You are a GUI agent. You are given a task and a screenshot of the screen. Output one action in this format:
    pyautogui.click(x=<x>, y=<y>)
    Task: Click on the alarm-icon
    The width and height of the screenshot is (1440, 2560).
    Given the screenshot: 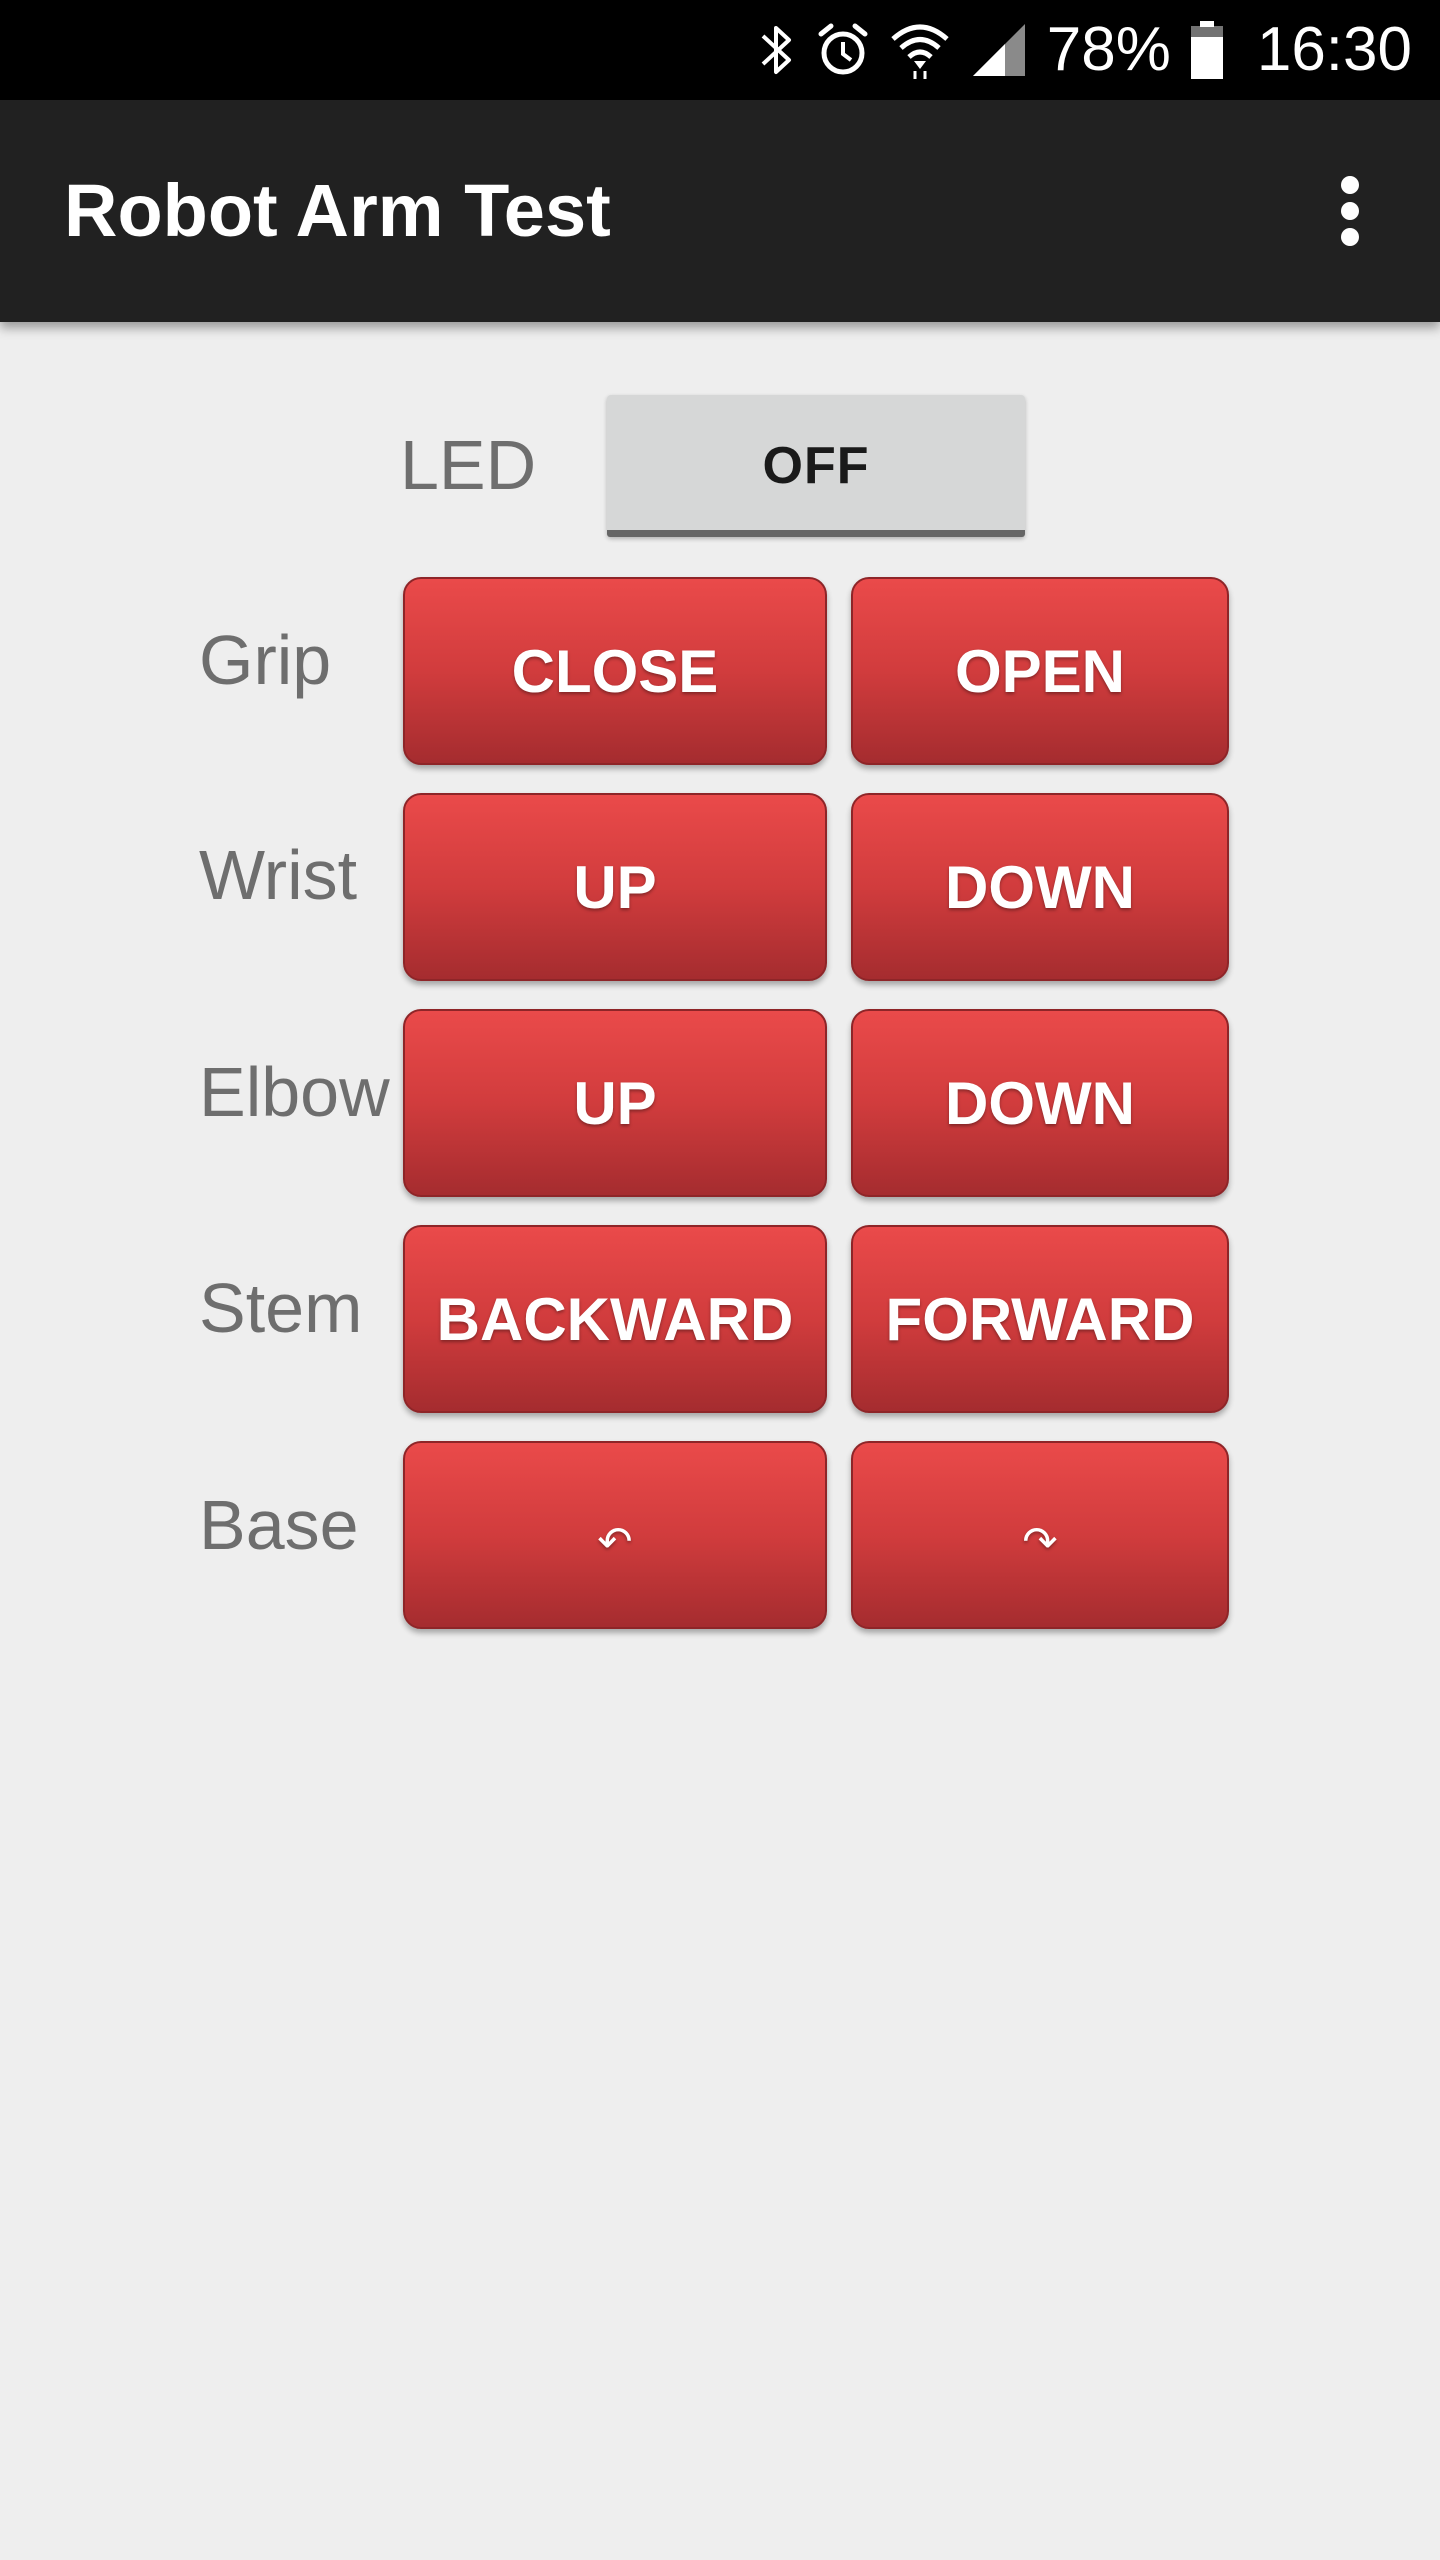 What is the action you would take?
    pyautogui.click(x=843, y=49)
    